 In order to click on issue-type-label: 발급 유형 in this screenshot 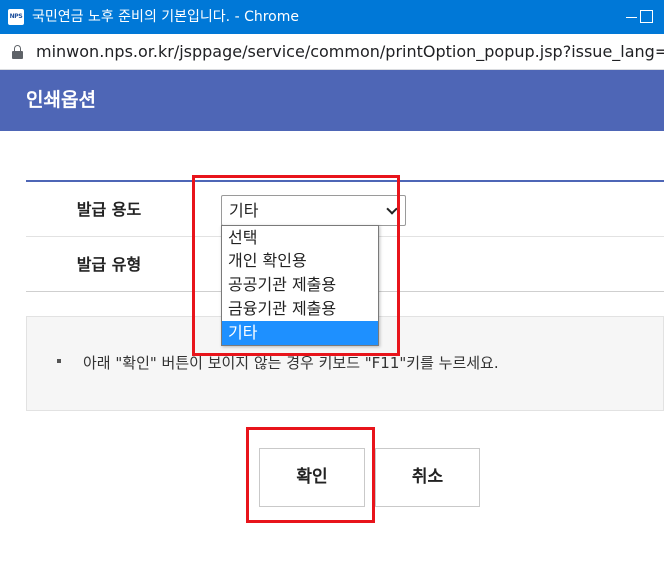, I will do `click(109, 264)`.